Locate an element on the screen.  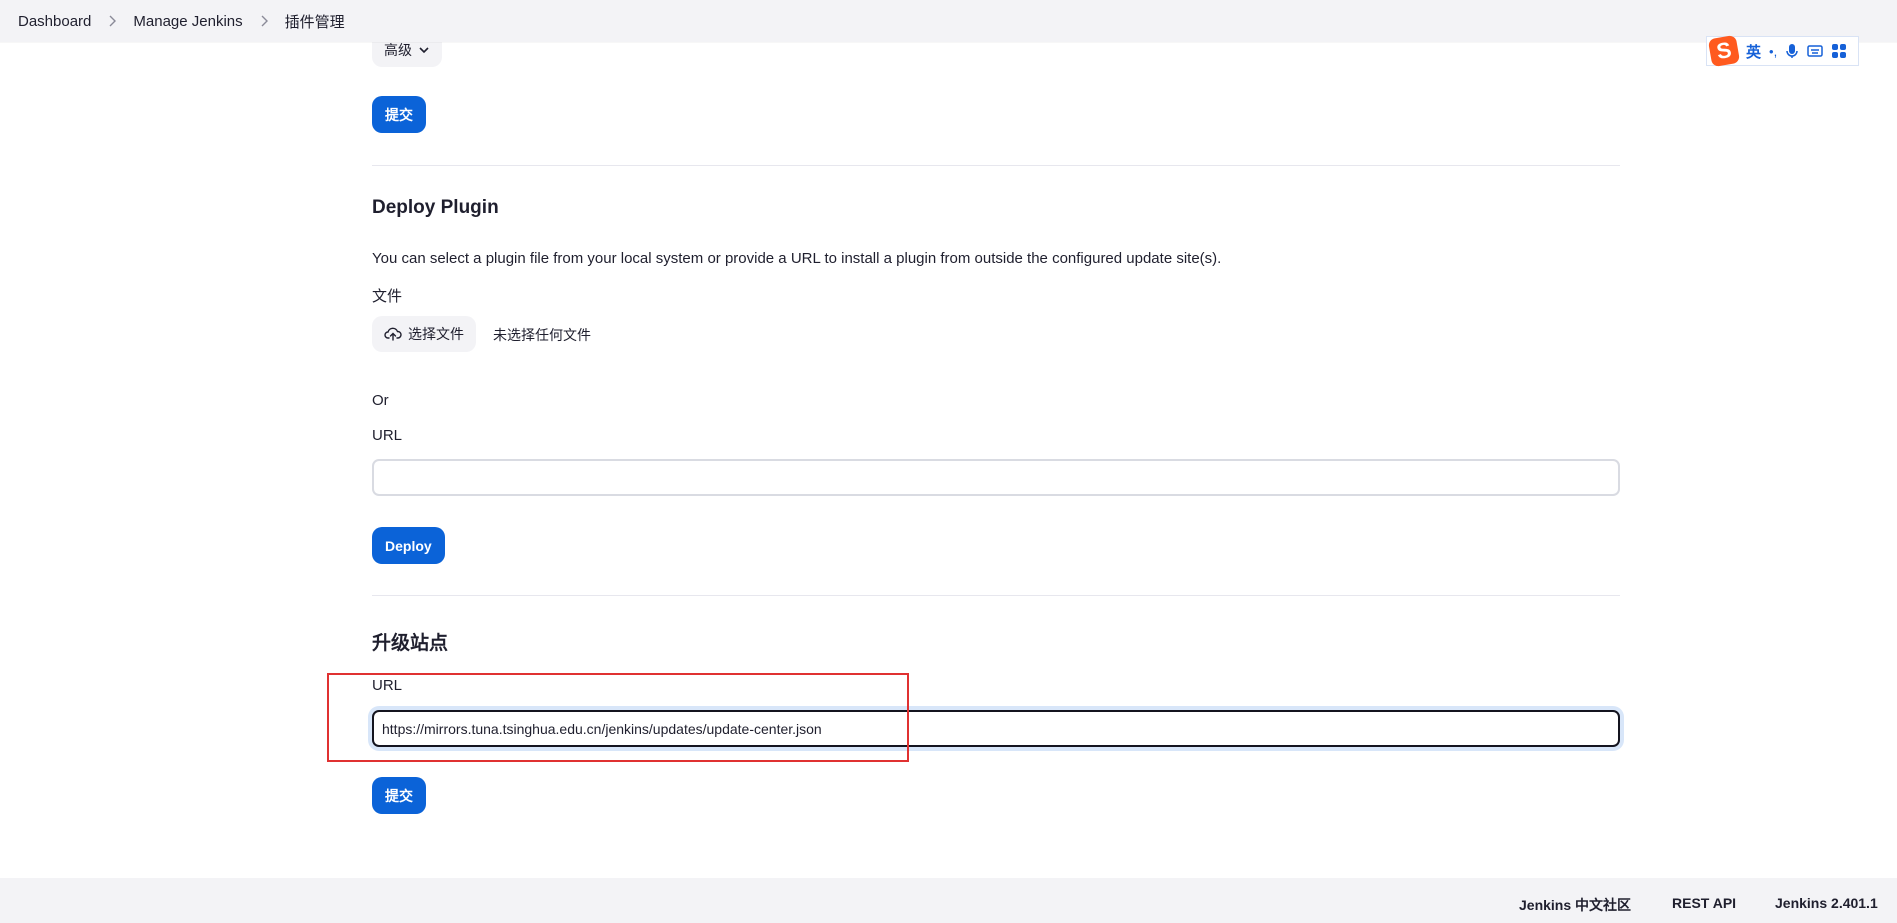
breadcrumb-plugin-manager: 插件管理 is located at coordinates (315, 21).